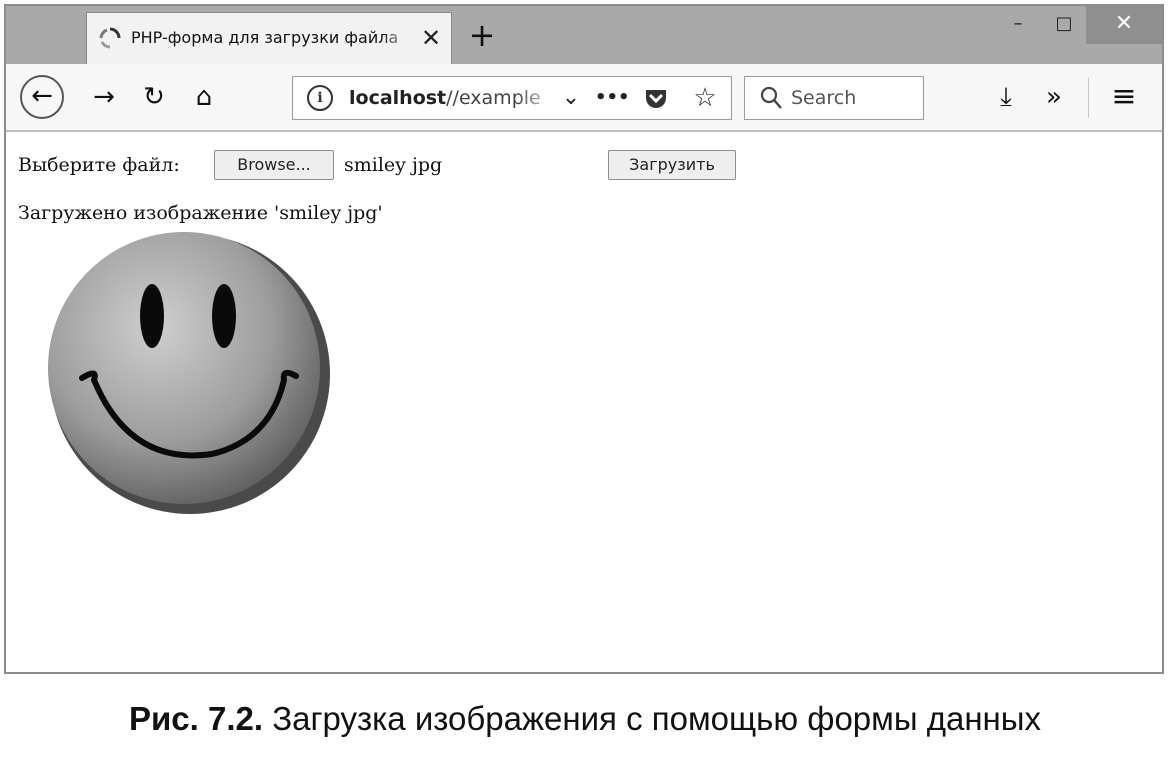  What do you see at coordinates (1124, 97) in the screenshot?
I see `hamburger-menu-icon: ≡` at bounding box center [1124, 97].